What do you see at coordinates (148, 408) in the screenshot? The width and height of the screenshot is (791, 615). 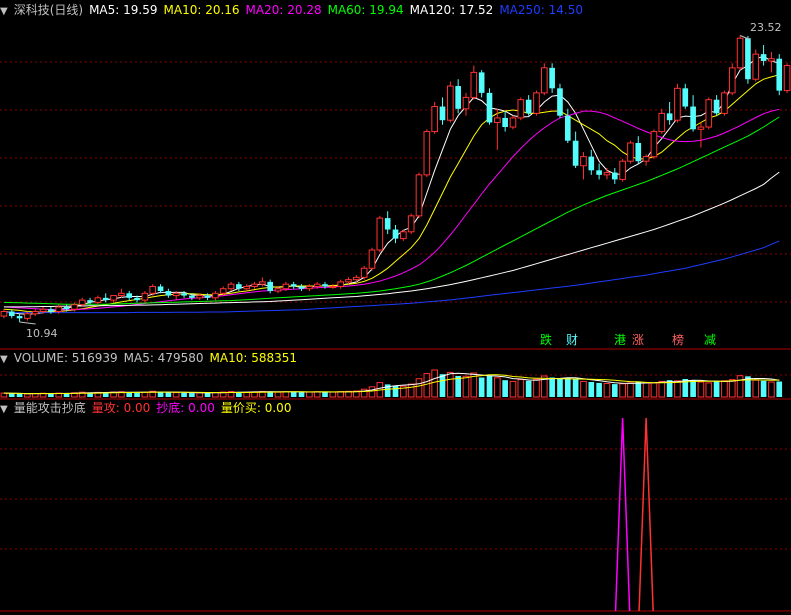 I see `indicator-header: ▼ 量能攻击抄底 量攻: 0.00 抄底: 0.00 量价买: 0.00` at bounding box center [148, 408].